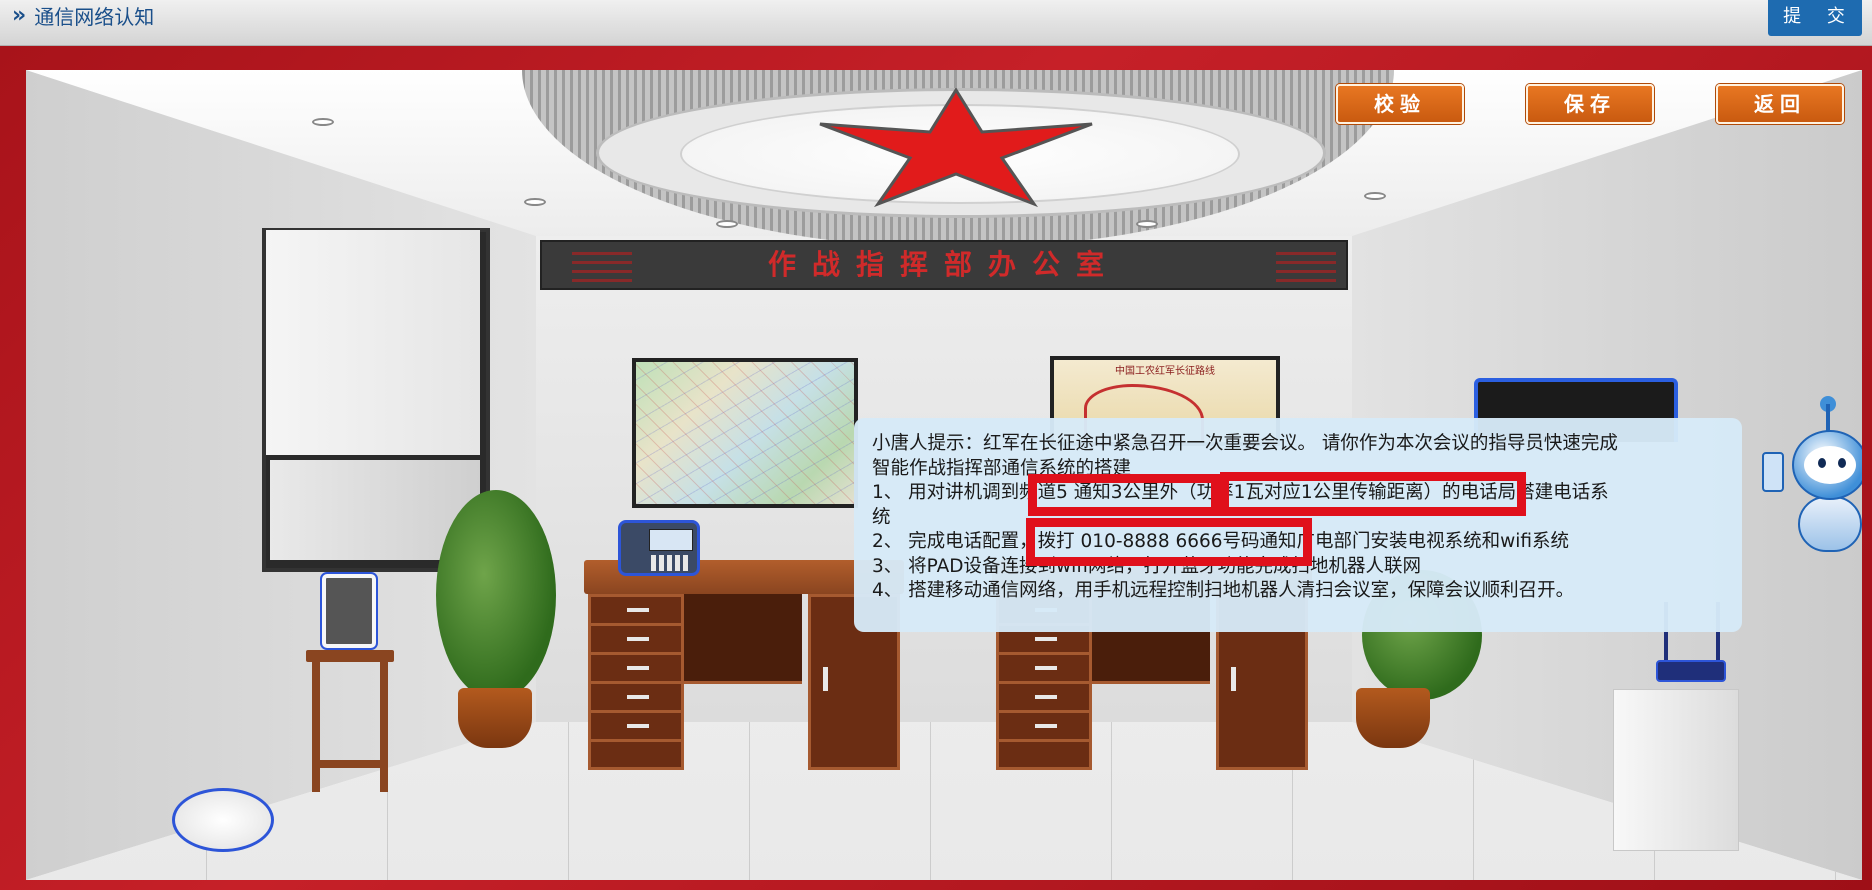 This screenshot has height=890, width=1872. I want to click on save-button: 保存, so click(1590, 104).